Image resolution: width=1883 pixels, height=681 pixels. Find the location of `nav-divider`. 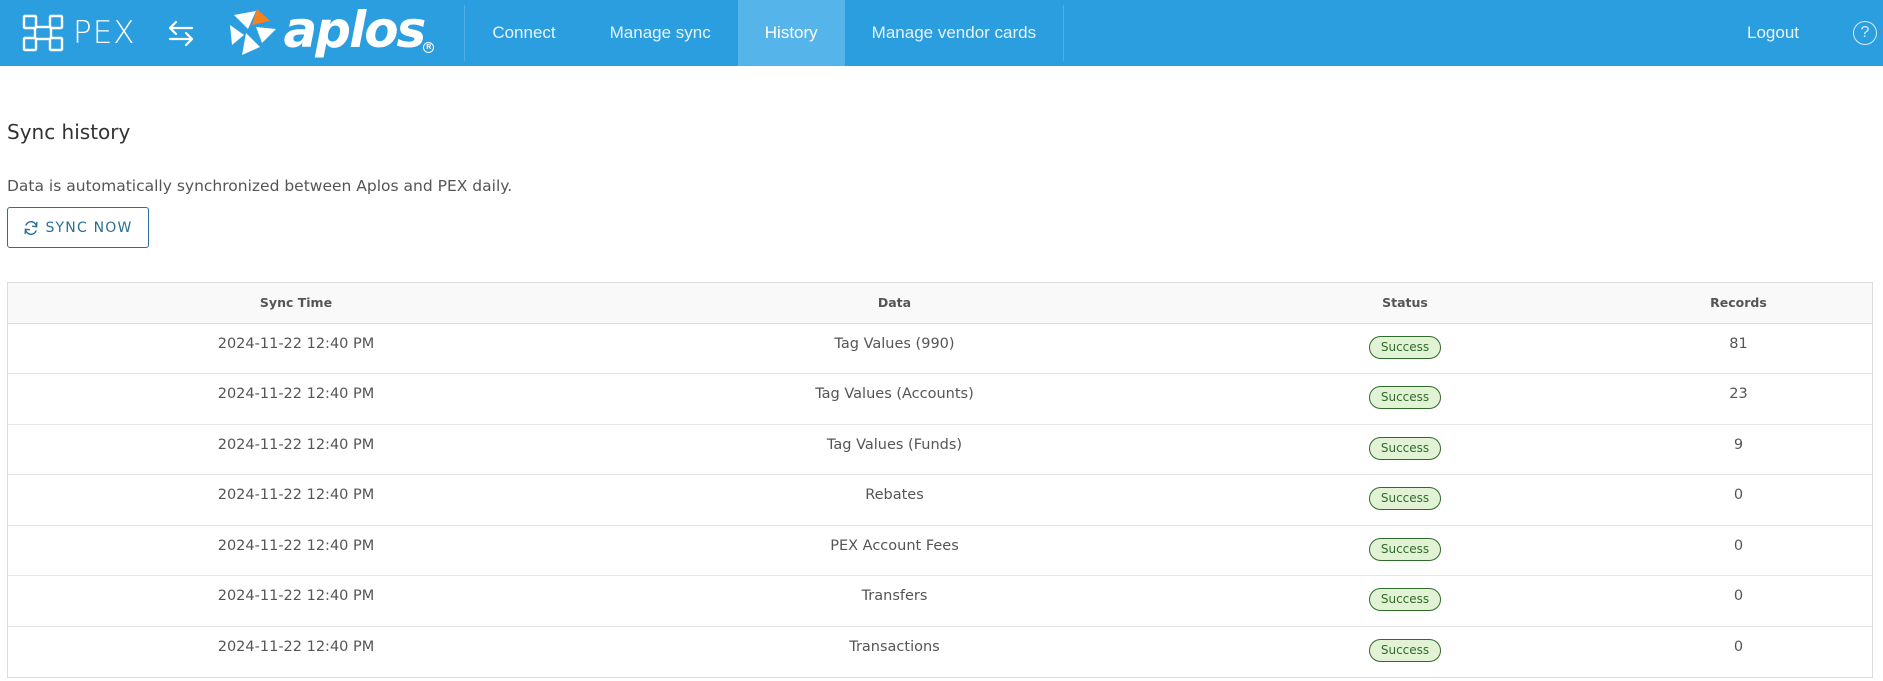

nav-divider is located at coordinates (1064, 33).